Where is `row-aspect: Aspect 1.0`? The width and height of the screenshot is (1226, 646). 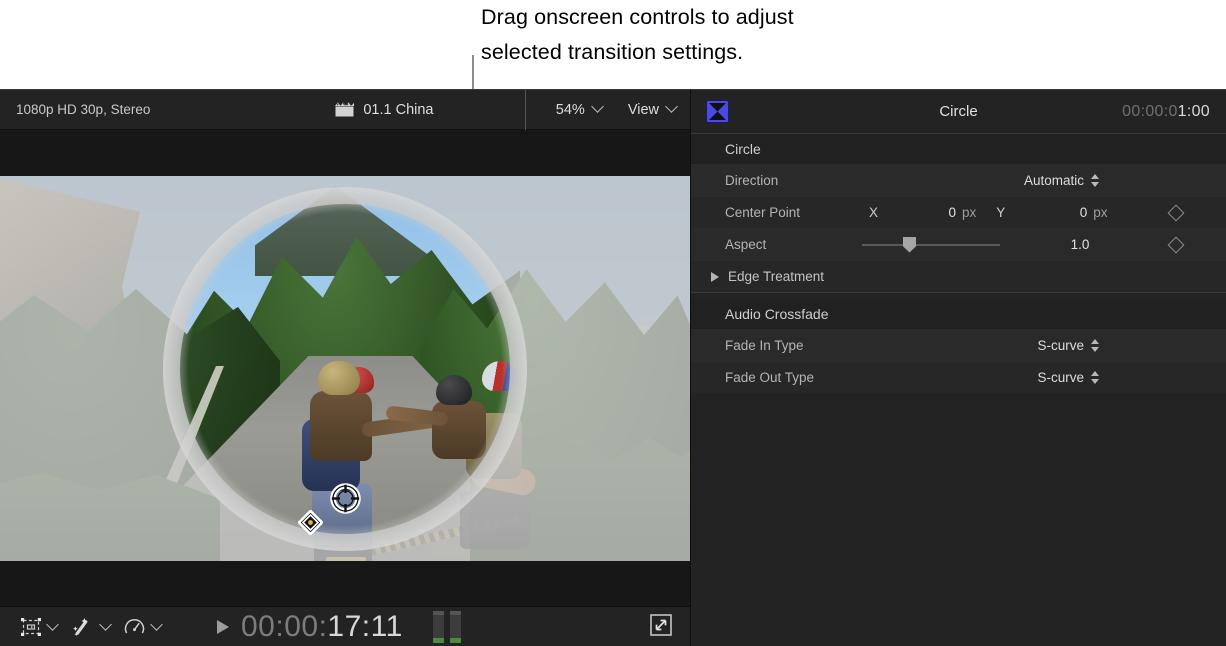 row-aspect: Aspect 1.0 is located at coordinates (958, 244).